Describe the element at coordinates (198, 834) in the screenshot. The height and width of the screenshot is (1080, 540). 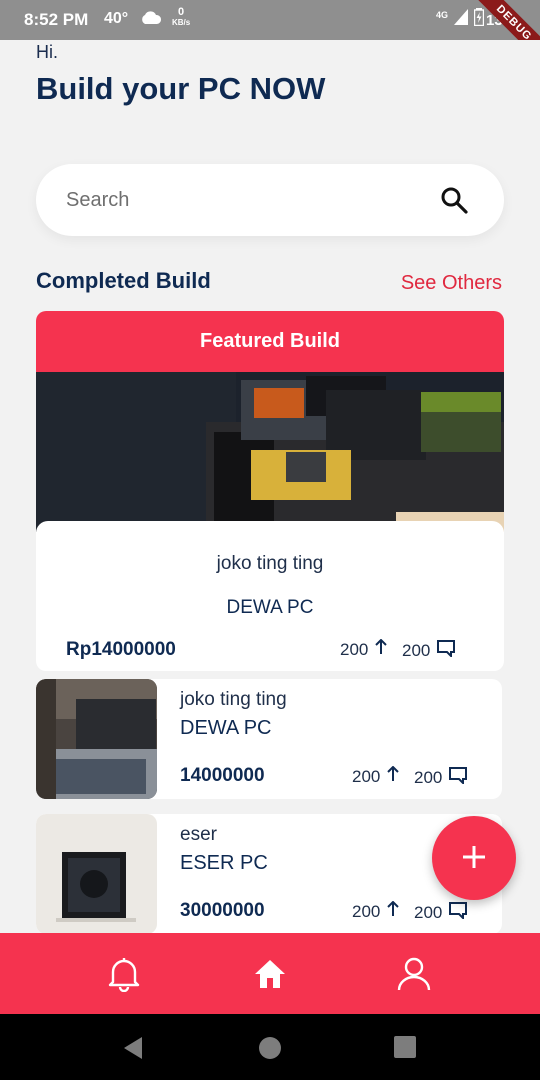
I see `builder-name: eser` at that location.